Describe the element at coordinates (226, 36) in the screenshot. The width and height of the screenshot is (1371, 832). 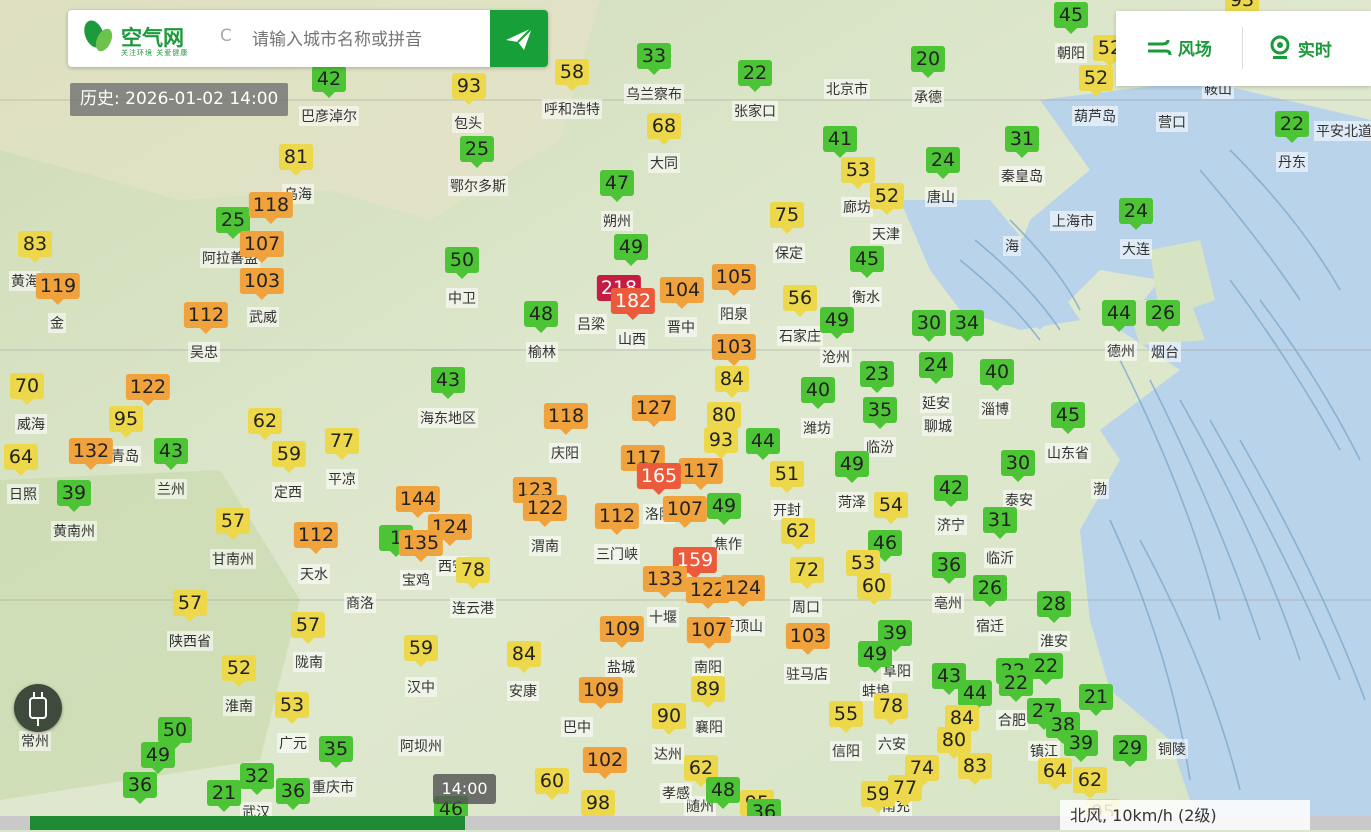
I see `refresh-icon: C` at that location.